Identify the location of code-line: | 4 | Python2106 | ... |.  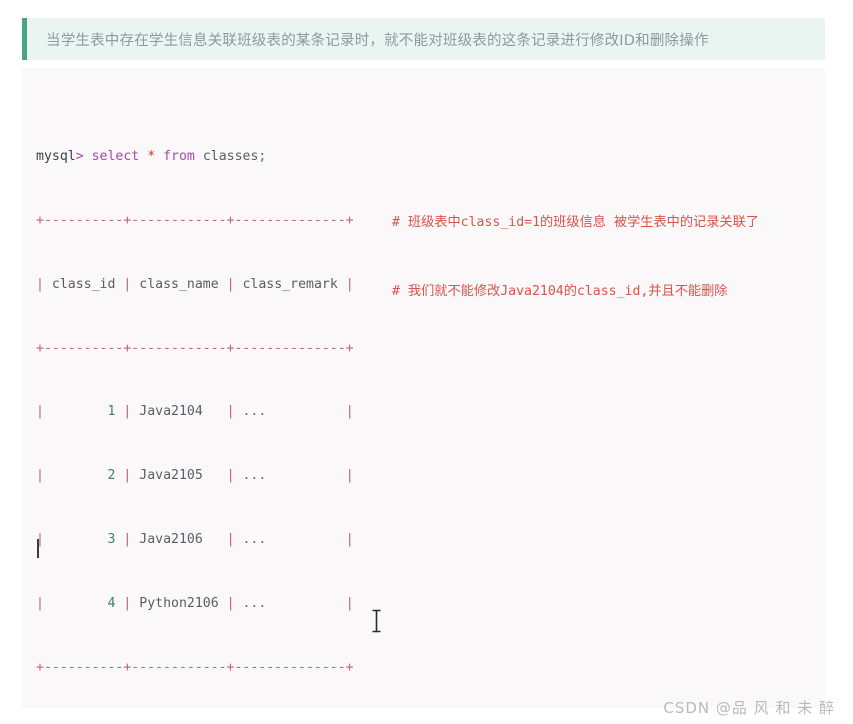
(195, 604).